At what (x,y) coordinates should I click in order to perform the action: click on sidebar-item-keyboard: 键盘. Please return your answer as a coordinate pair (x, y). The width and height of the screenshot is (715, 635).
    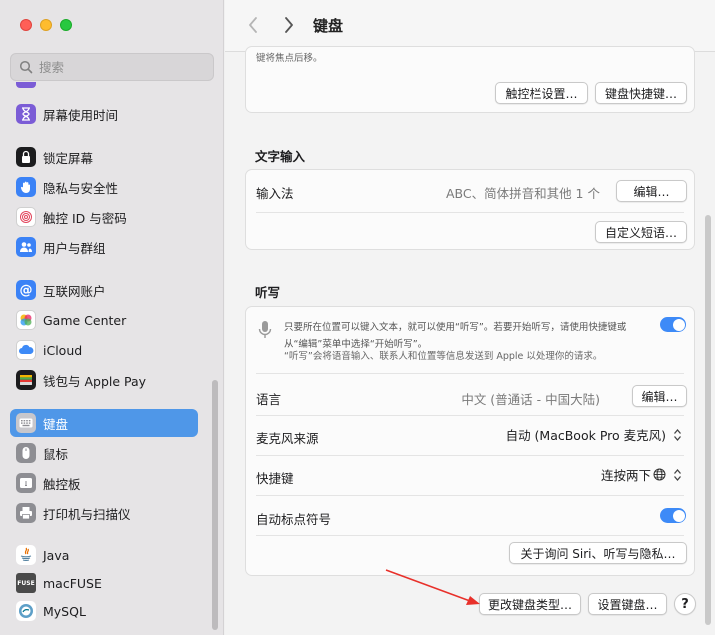
    Looking at the image, I should click on (104, 423).